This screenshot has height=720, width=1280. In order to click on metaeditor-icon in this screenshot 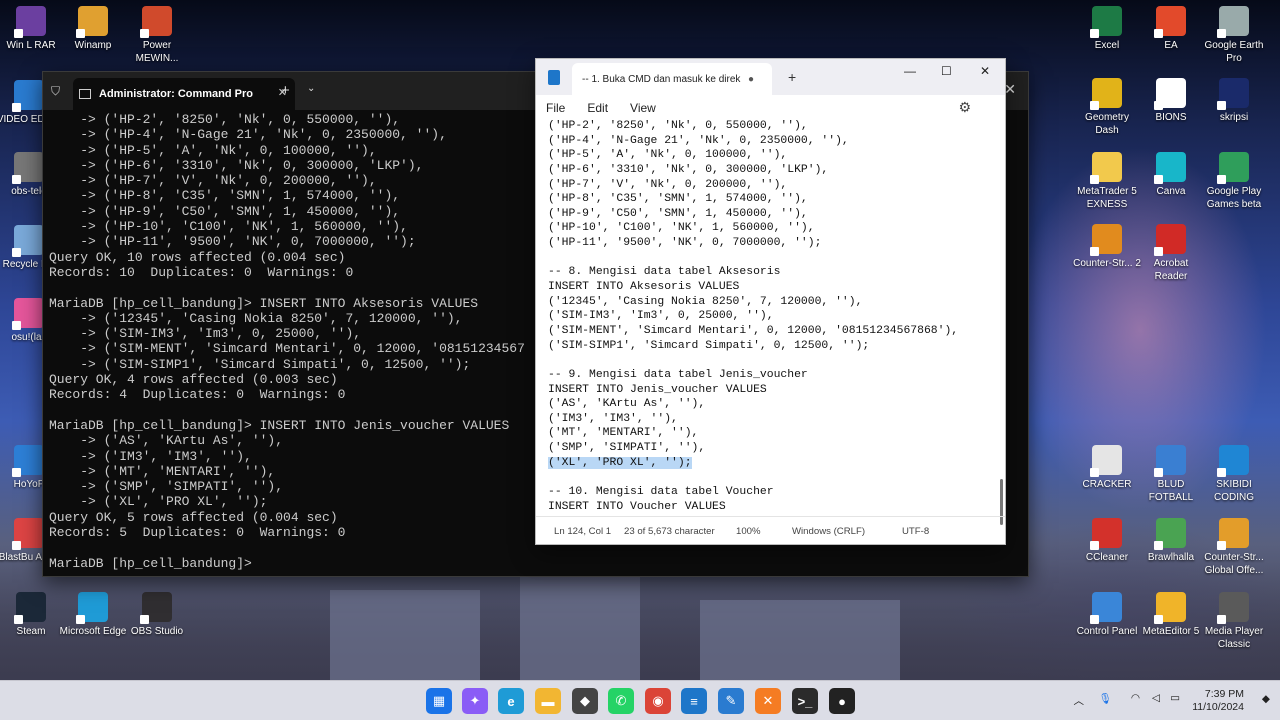, I will do `click(1170, 608)`.